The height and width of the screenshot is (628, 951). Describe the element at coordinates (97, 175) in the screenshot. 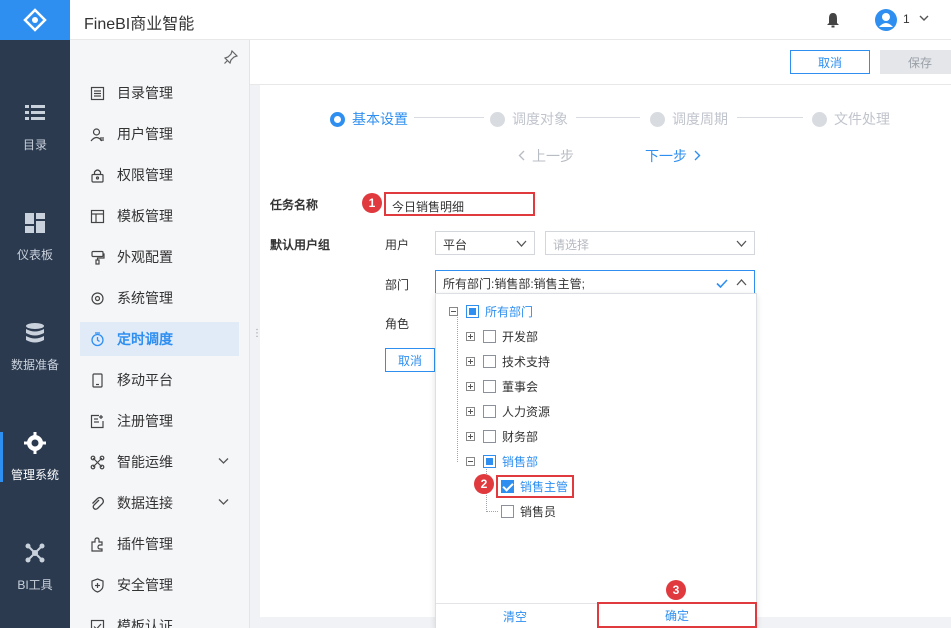

I see `lock-icon` at that location.